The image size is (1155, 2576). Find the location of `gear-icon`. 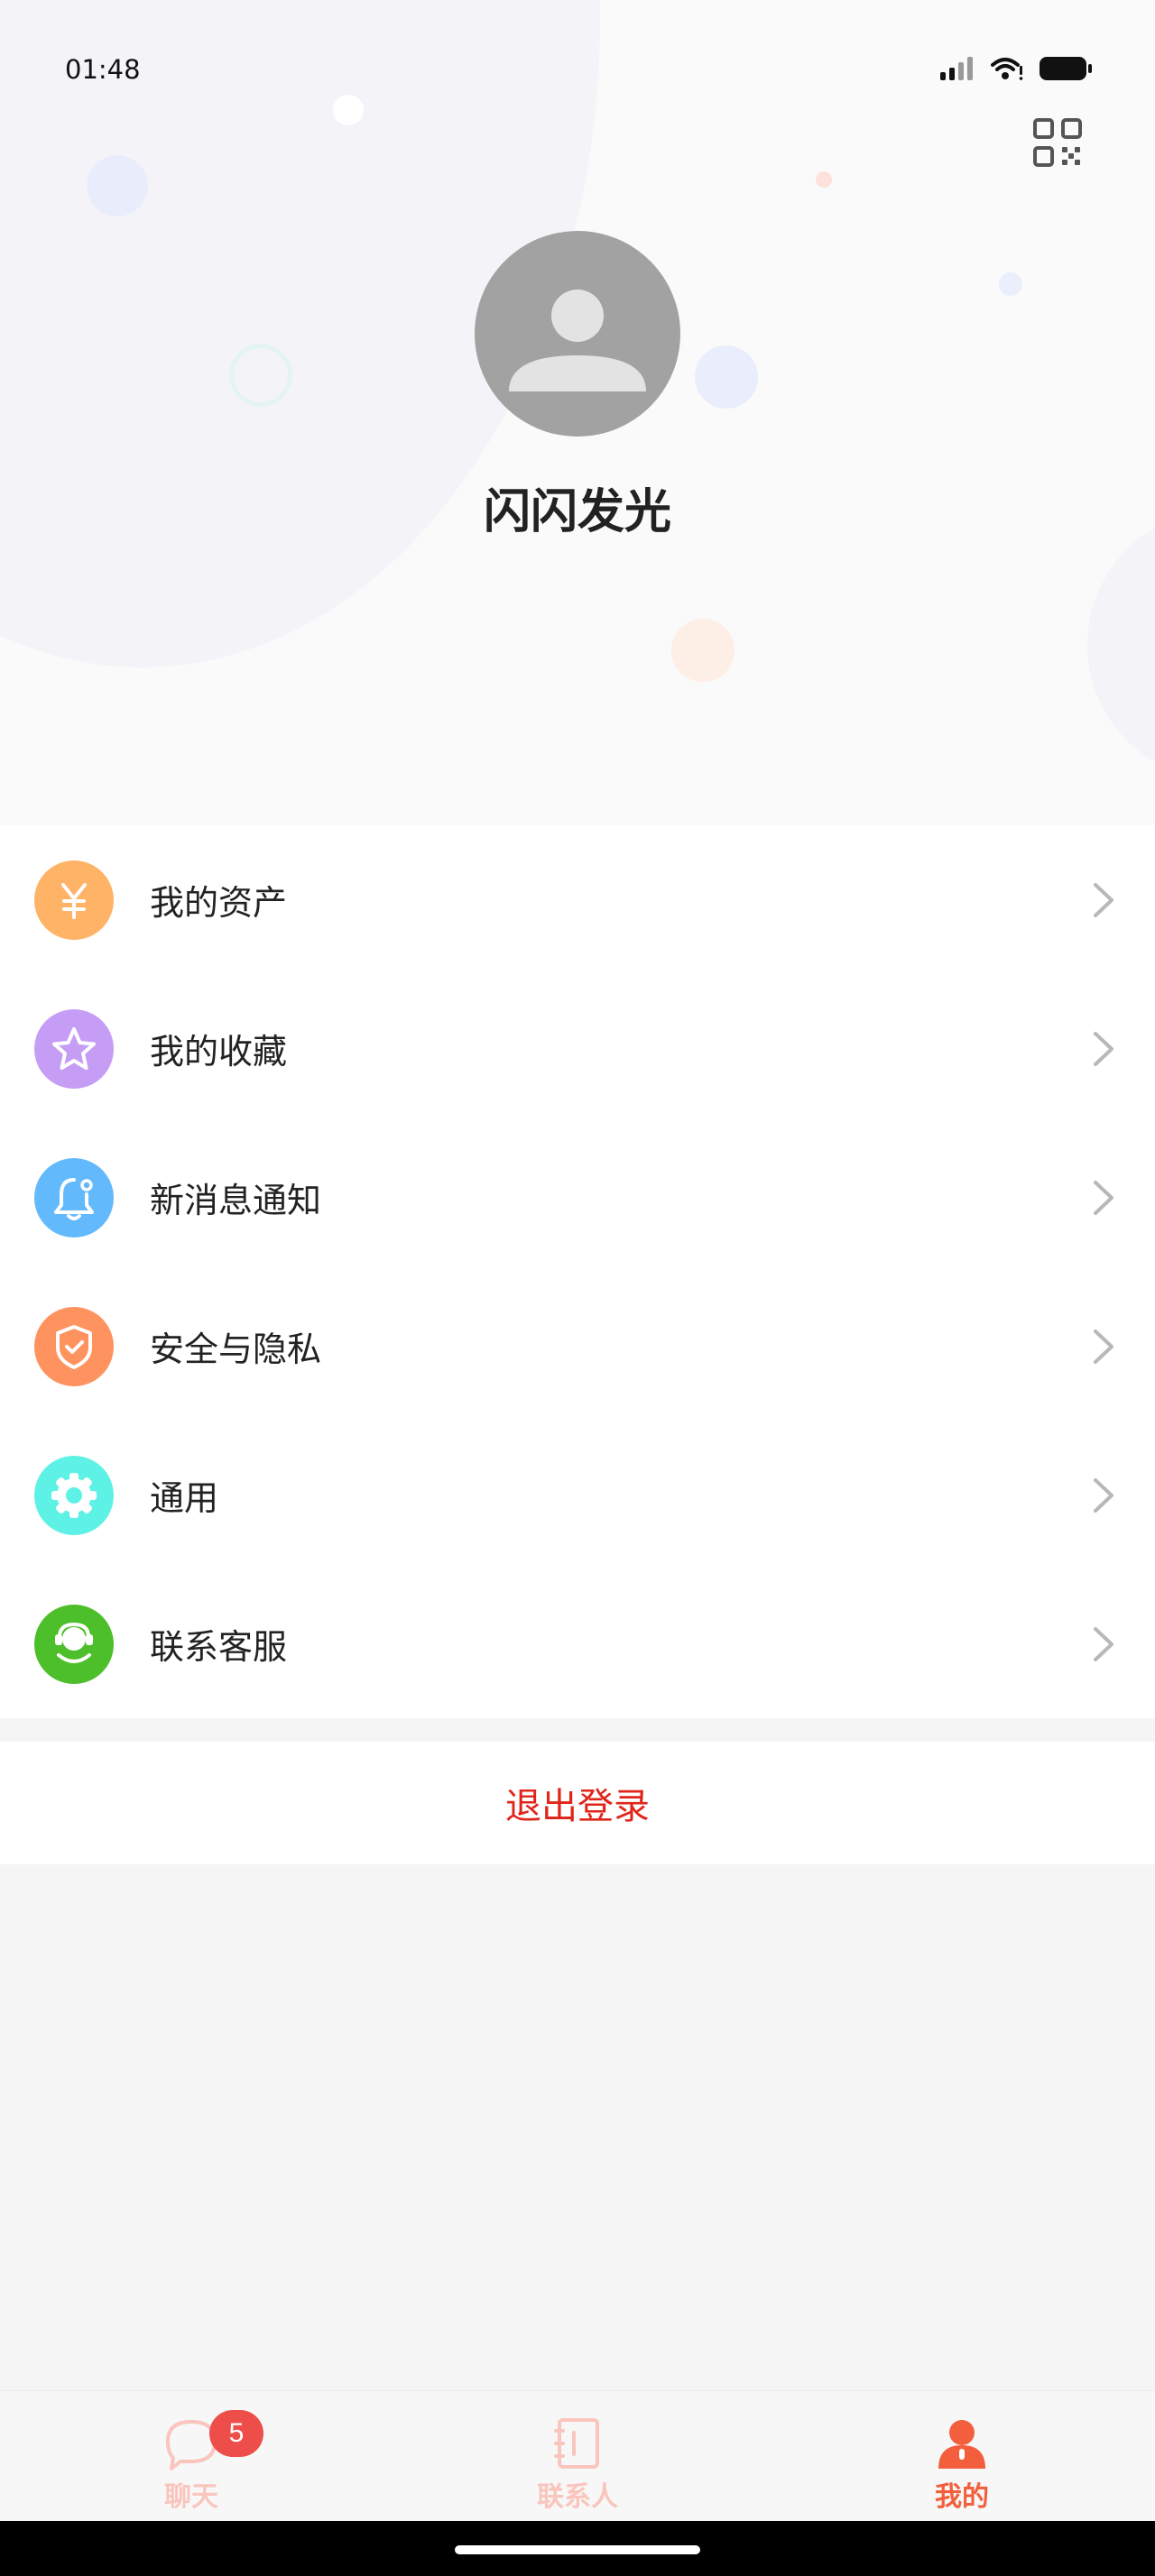

gear-icon is located at coordinates (74, 1495).